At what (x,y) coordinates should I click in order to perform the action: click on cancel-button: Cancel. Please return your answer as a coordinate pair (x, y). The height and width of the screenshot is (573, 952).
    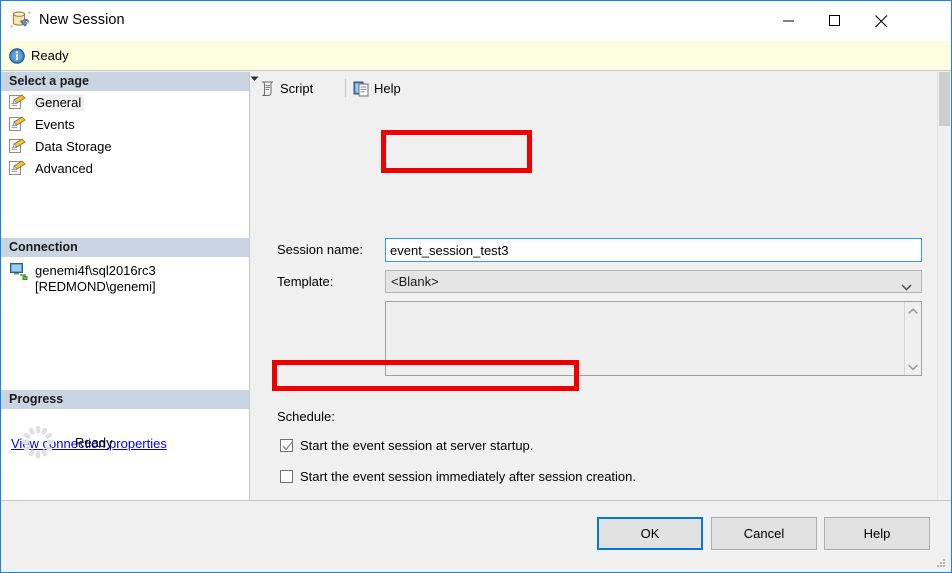
    Looking at the image, I should click on (764, 533).